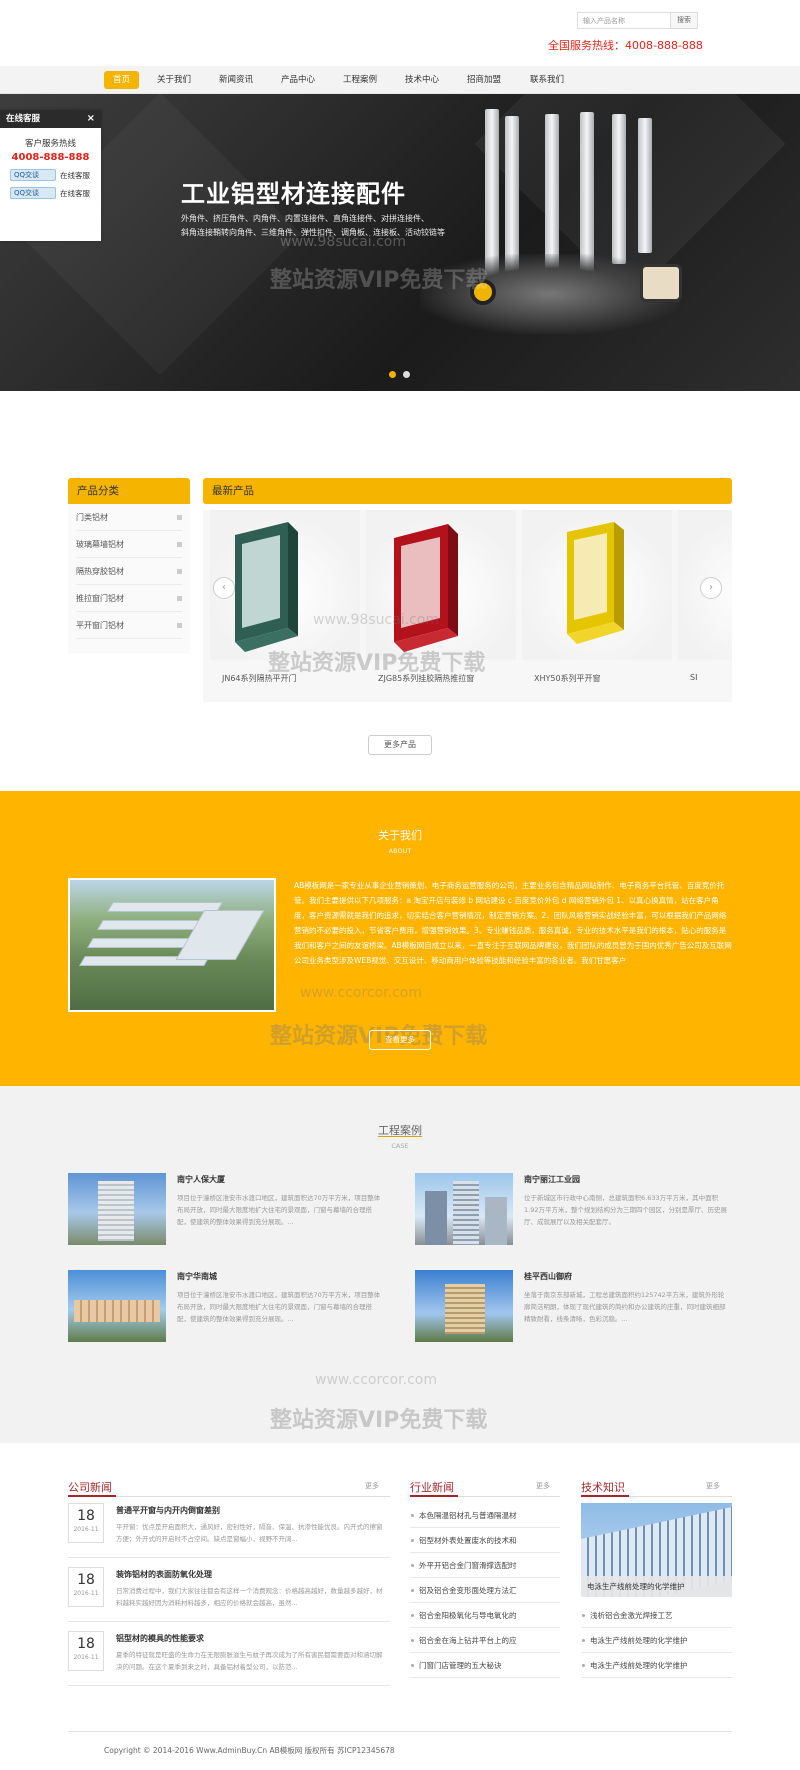 This screenshot has height=1770, width=800. What do you see at coordinates (400, 1040) in the screenshot?
I see `about-more-button: 查看更多` at bounding box center [400, 1040].